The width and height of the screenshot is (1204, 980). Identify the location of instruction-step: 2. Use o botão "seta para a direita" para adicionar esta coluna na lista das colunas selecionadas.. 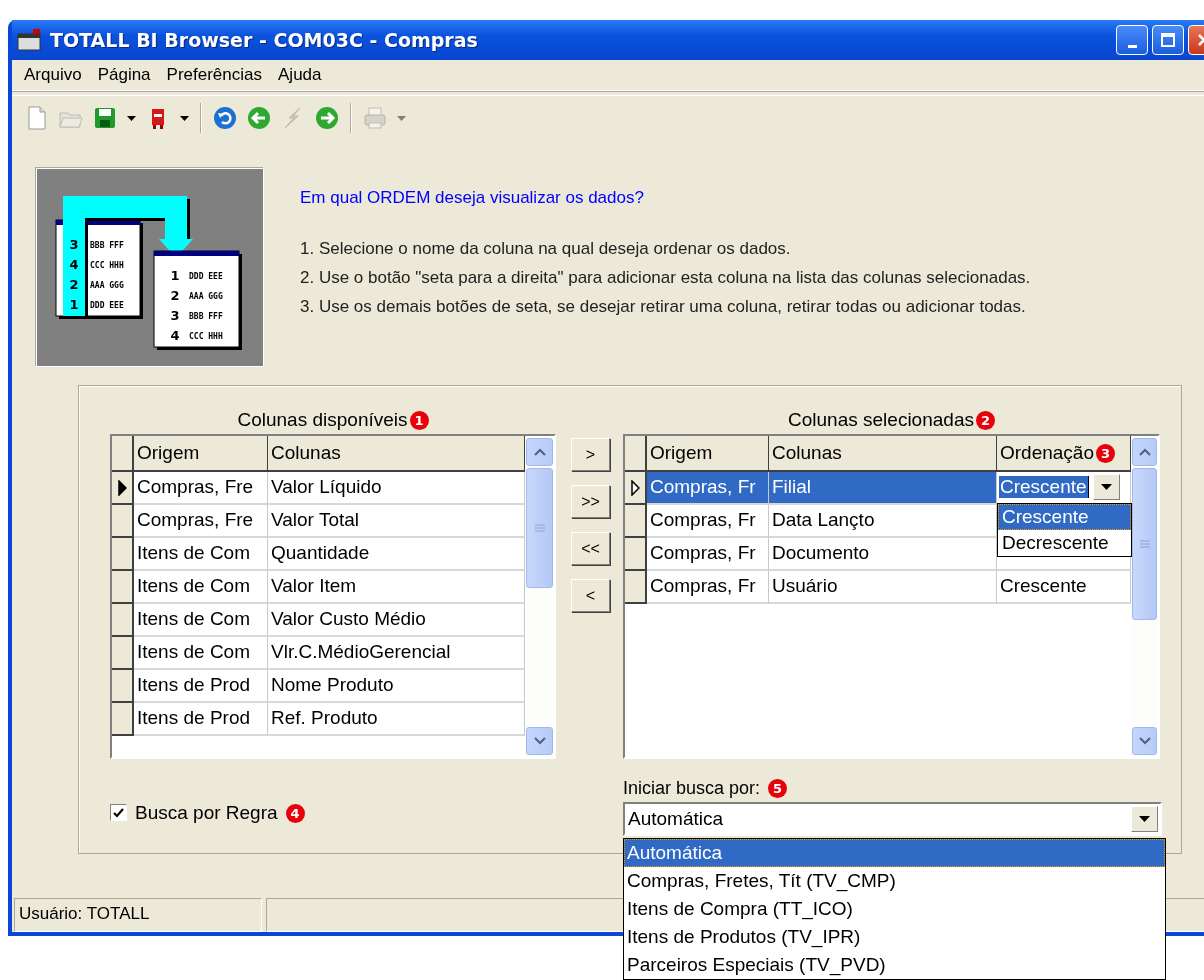
(665, 277).